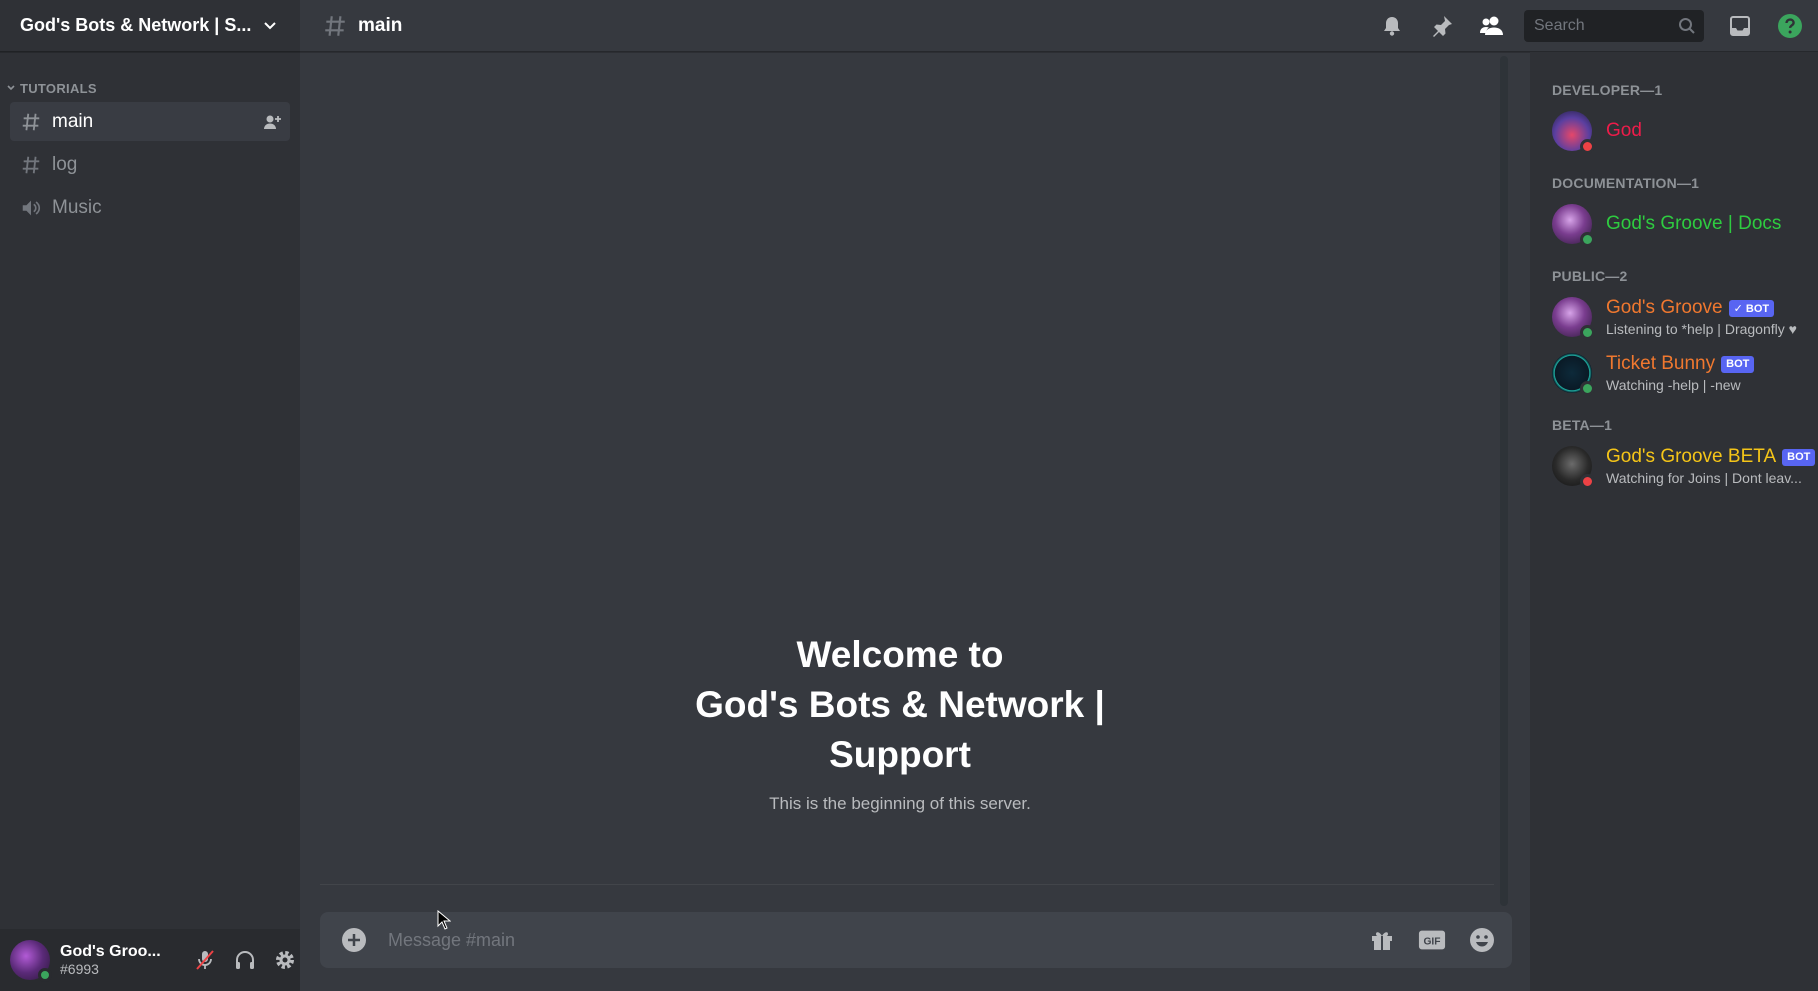 This screenshot has height=991, width=1818. Describe the element at coordinates (878, 940) in the screenshot. I see `message-input` at that location.